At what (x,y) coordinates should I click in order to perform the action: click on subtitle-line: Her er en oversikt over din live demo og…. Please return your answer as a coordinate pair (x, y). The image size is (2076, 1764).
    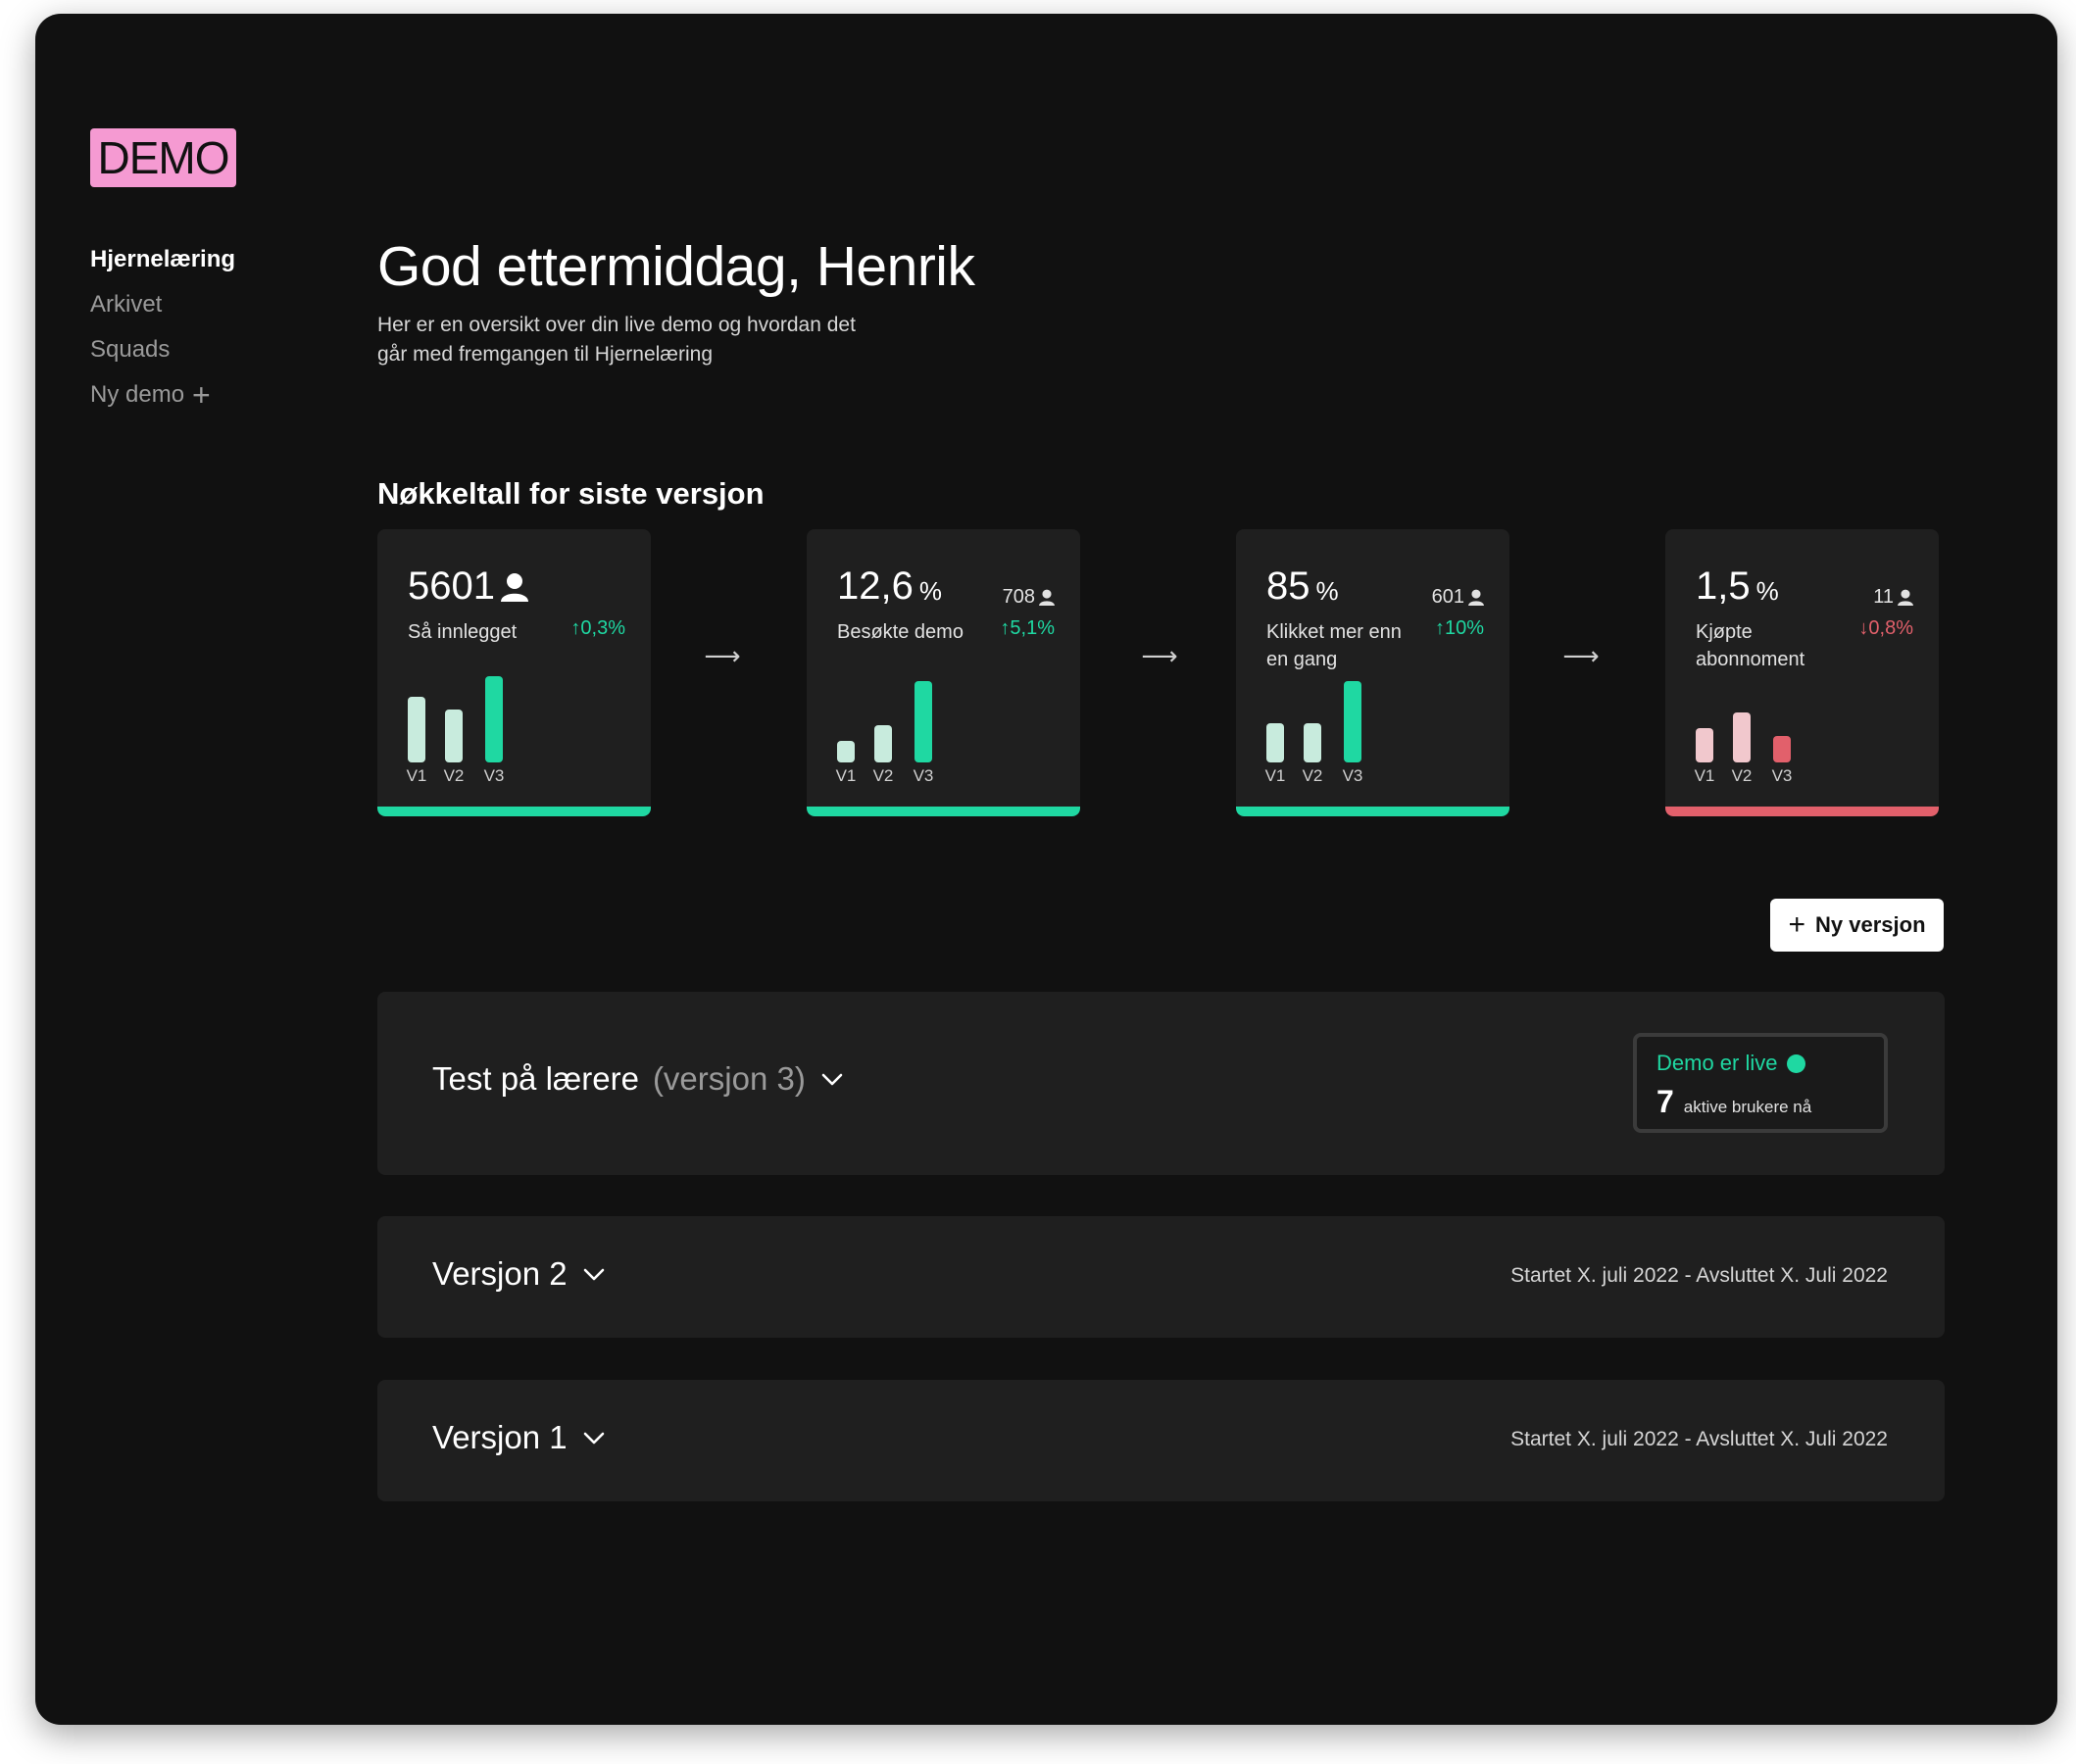
    Looking at the image, I should click on (616, 325).